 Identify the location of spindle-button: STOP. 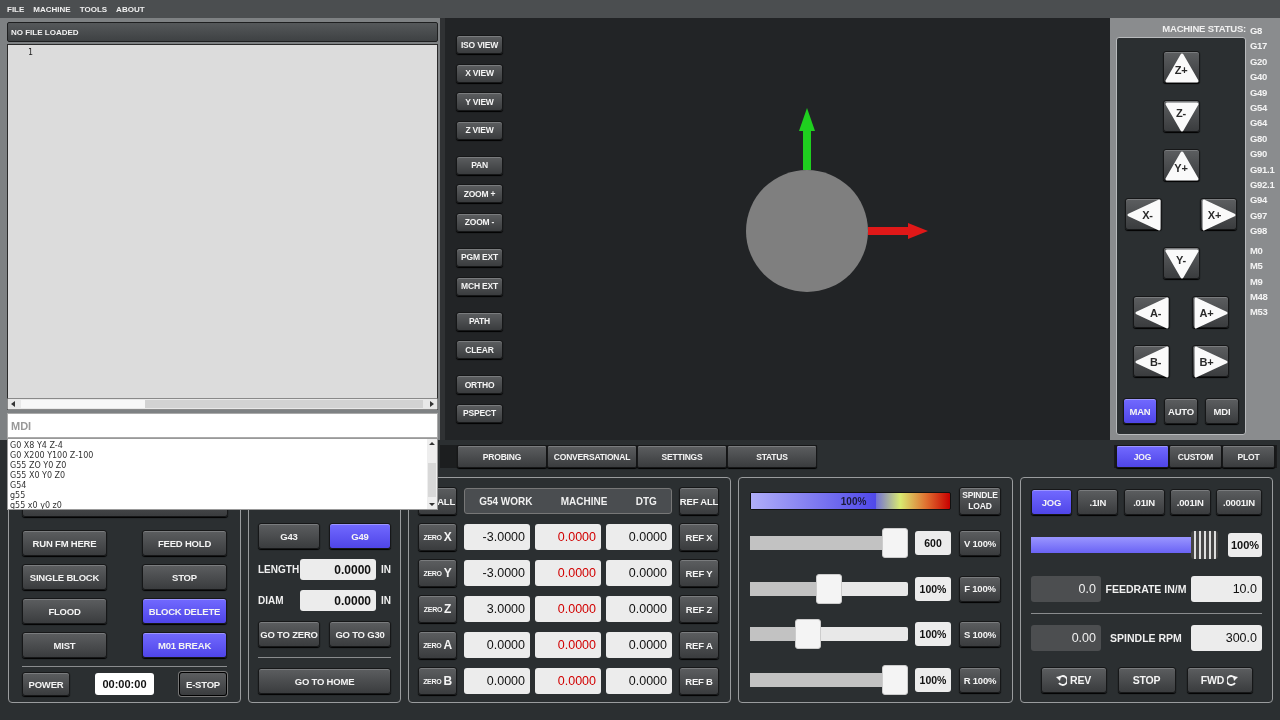
(1146, 680).